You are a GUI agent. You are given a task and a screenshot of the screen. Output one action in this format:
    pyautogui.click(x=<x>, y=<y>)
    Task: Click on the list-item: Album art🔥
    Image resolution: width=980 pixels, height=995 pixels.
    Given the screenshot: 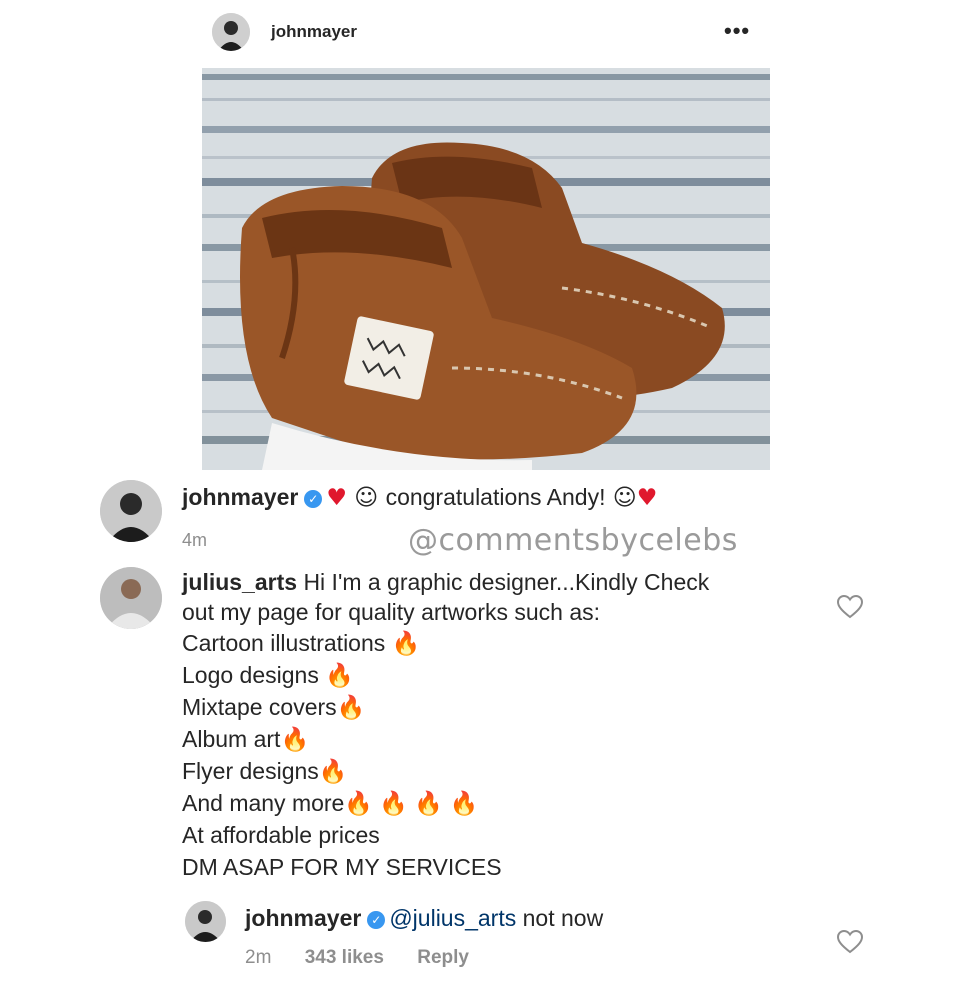 What is the action you would take?
    pyautogui.click(x=245, y=739)
    